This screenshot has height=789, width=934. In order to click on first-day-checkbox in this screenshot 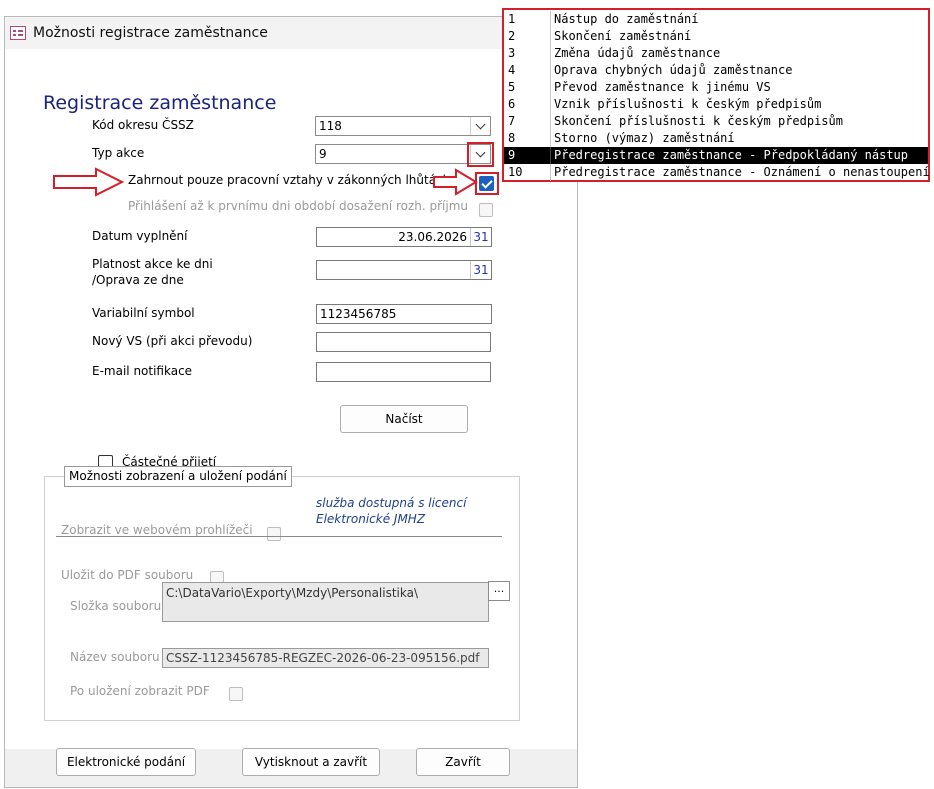, I will do `click(486, 210)`.